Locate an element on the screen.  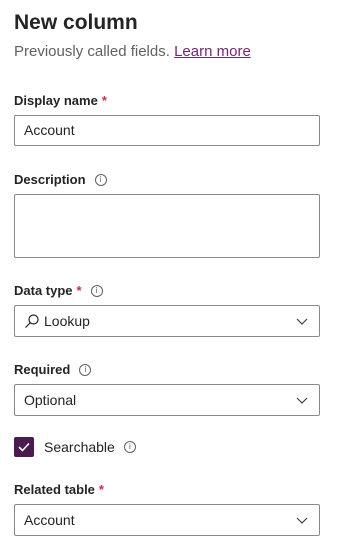
data-type-dropdown: Lookup is located at coordinates (167, 321).